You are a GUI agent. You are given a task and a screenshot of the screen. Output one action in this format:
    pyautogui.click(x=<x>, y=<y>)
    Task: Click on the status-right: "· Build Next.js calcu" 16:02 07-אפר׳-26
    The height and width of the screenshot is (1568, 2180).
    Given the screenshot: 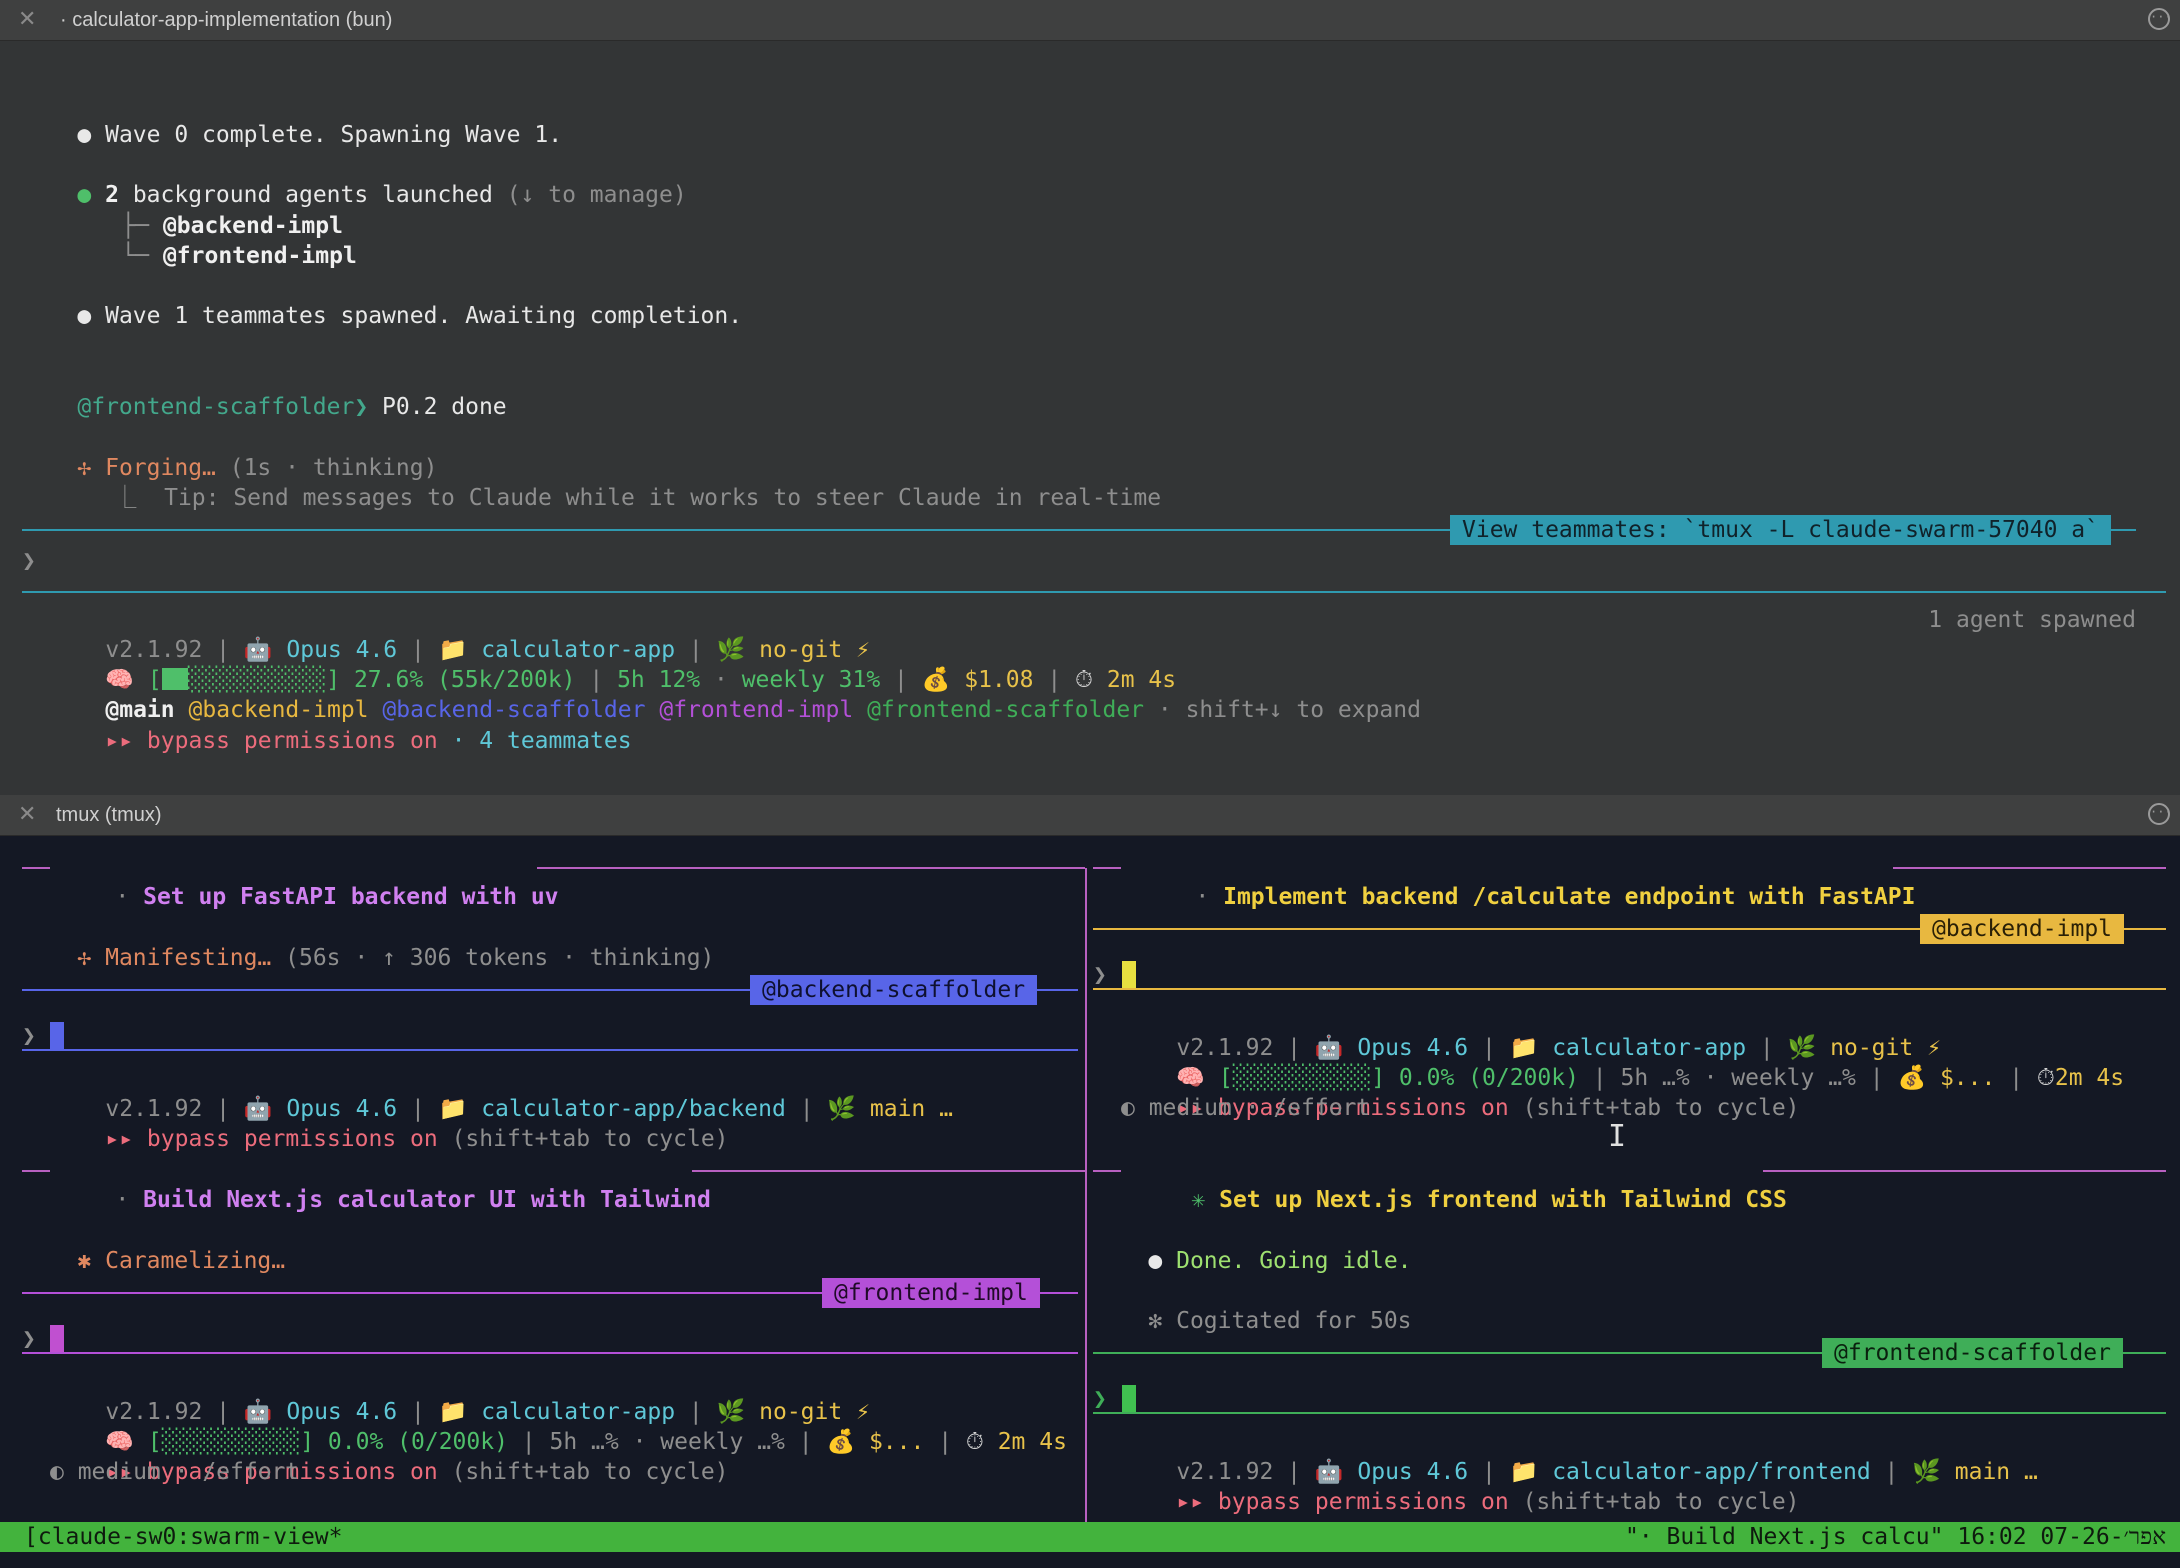 What is the action you would take?
    pyautogui.click(x=1895, y=1537)
    